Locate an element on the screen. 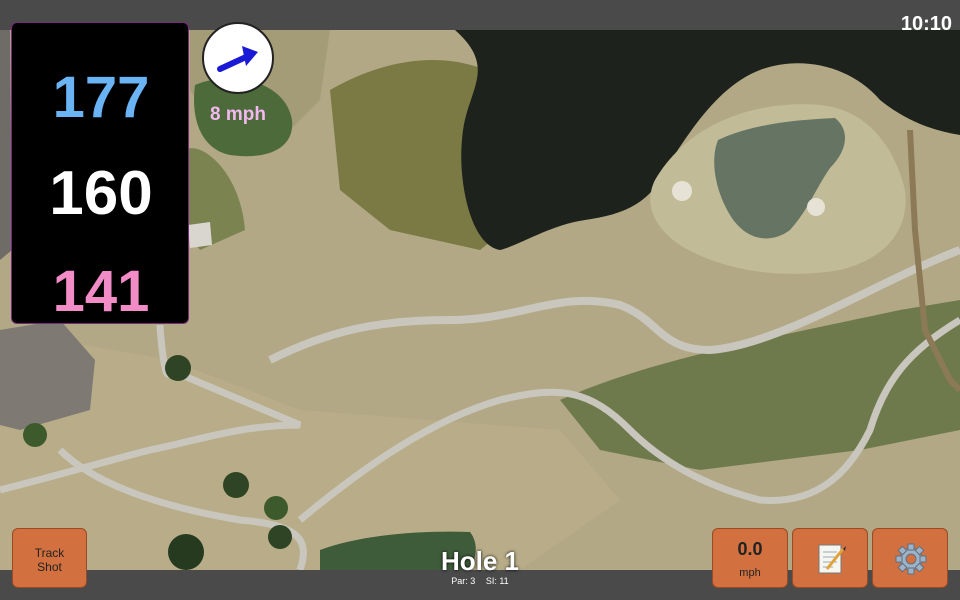 This screenshot has height=600, width=960. wind-speed-unit: mph is located at coordinates (750, 573).